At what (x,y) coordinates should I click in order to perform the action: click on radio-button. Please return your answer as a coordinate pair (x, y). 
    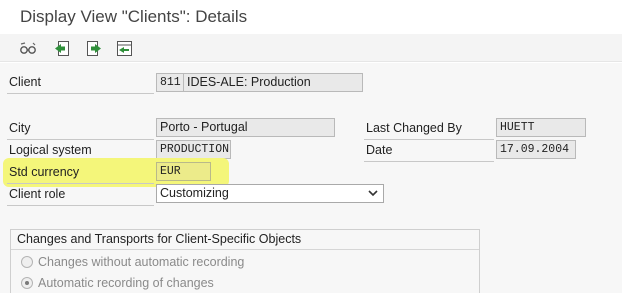
    Looking at the image, I should click on (27, 262).